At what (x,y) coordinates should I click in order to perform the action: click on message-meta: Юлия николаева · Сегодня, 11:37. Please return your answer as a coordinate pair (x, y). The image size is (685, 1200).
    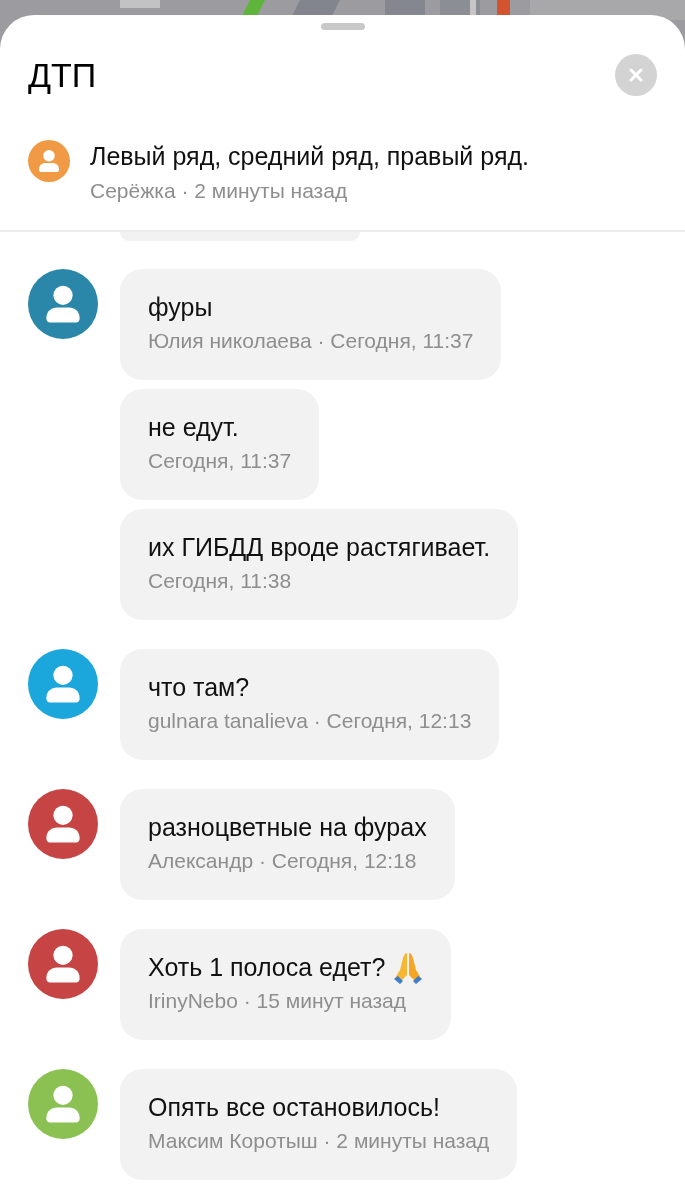
    Looking at the image, I should click on (311, 341).